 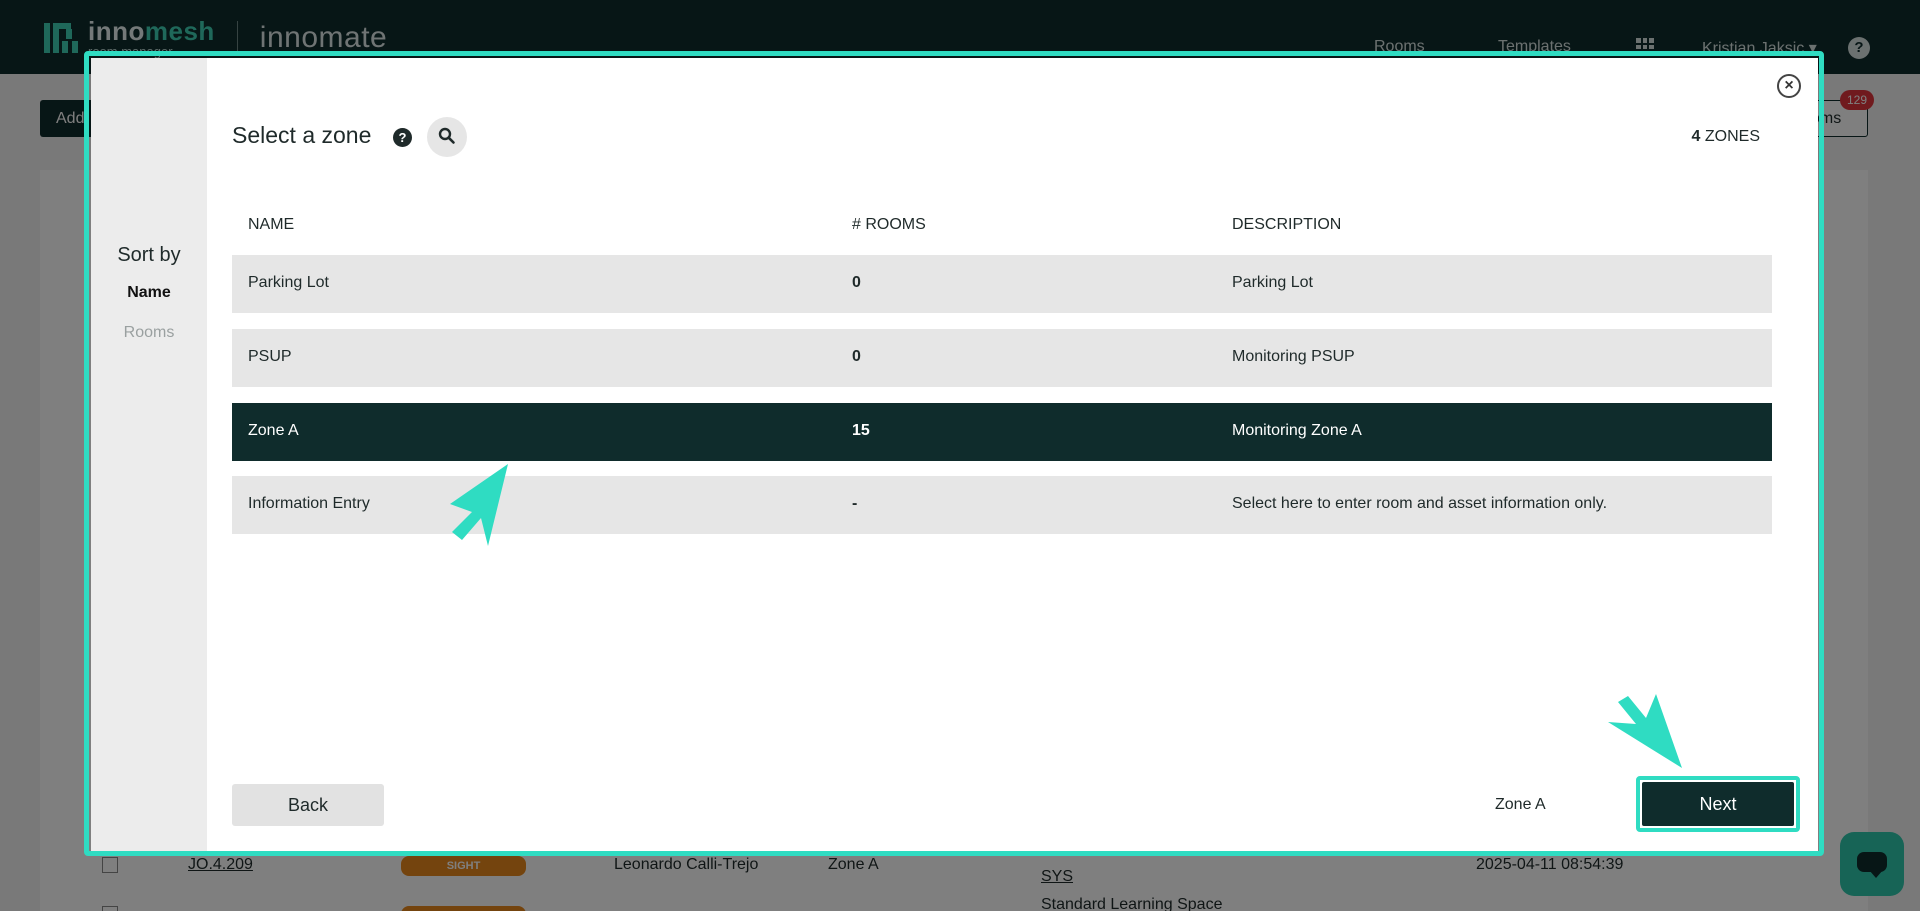 What do you see at coordinates (1002, 432) in the screenshot?
I see `zone-row-selected: Zone A 15 Monitoring Zone A` at bounding box center [1002, 432].